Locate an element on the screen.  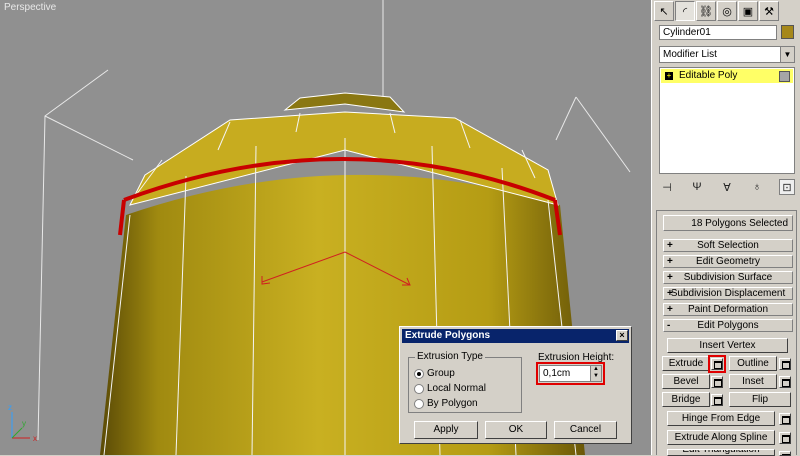
object-color-swatch is located at coordinates (787, 32).